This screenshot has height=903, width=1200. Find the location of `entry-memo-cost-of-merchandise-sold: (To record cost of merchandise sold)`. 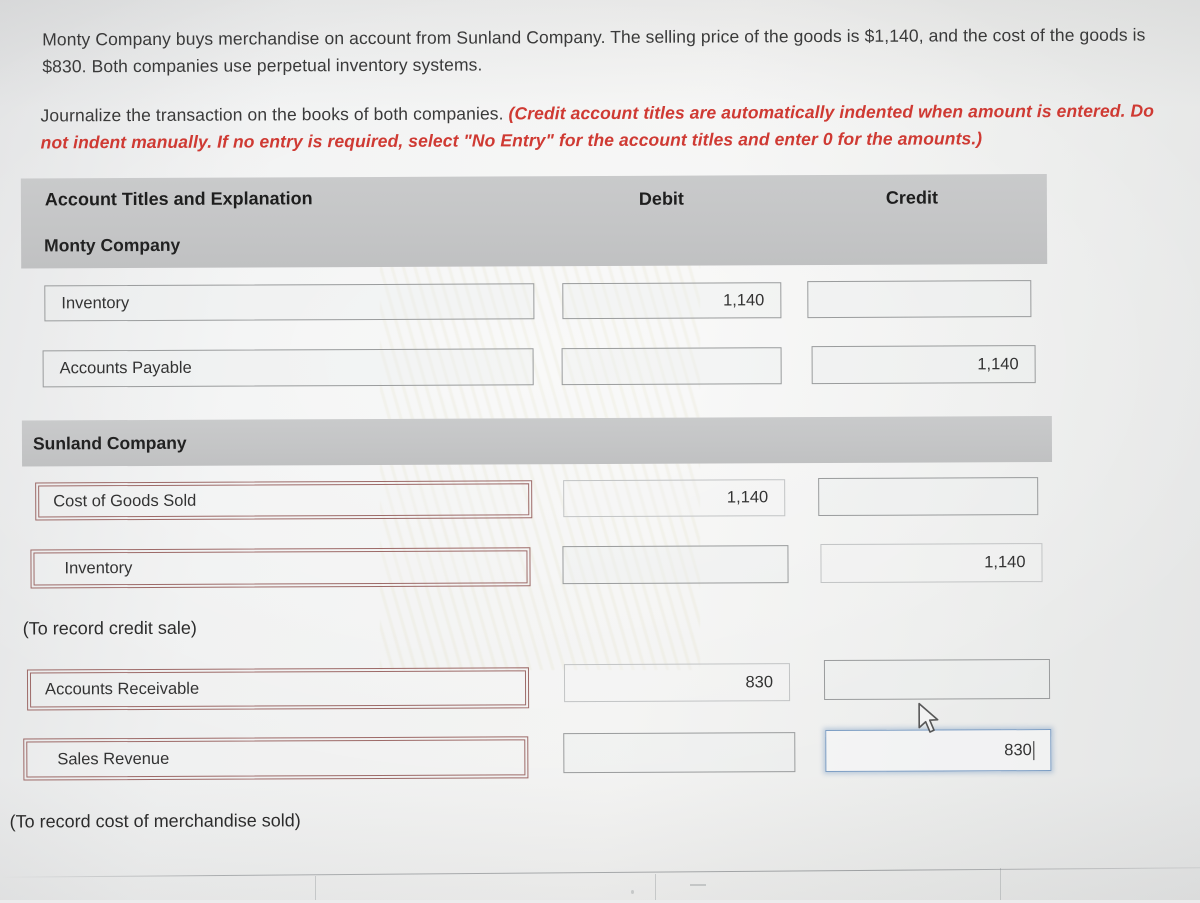

entry-memo-cost-of-merchandise-sold: (To record cost of merchandise sold) is located at coordinates (155, 821).